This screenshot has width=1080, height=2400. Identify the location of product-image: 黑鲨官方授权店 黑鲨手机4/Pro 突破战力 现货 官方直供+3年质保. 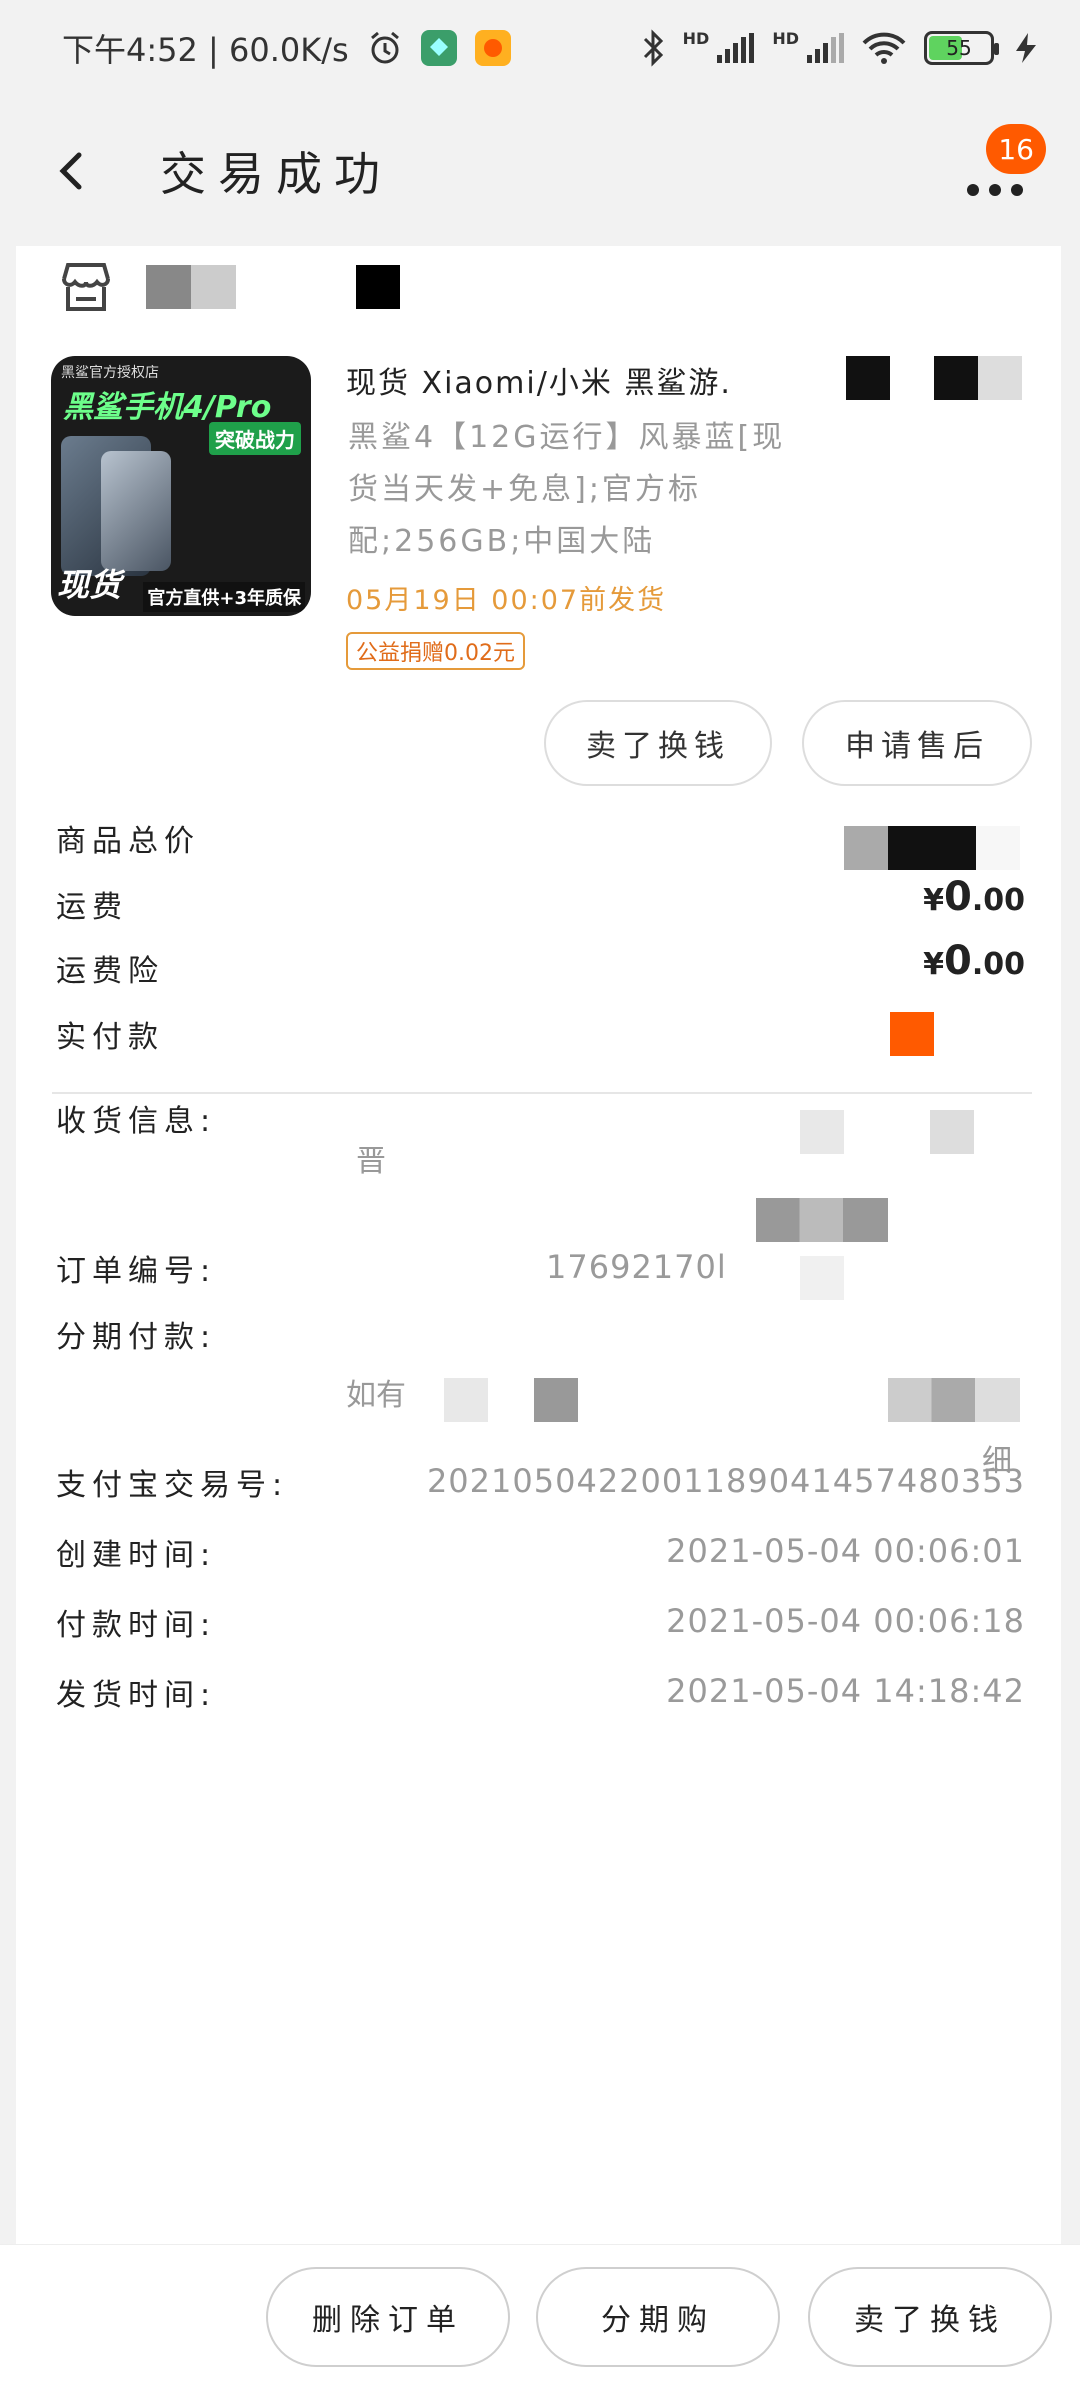
(181, 486).